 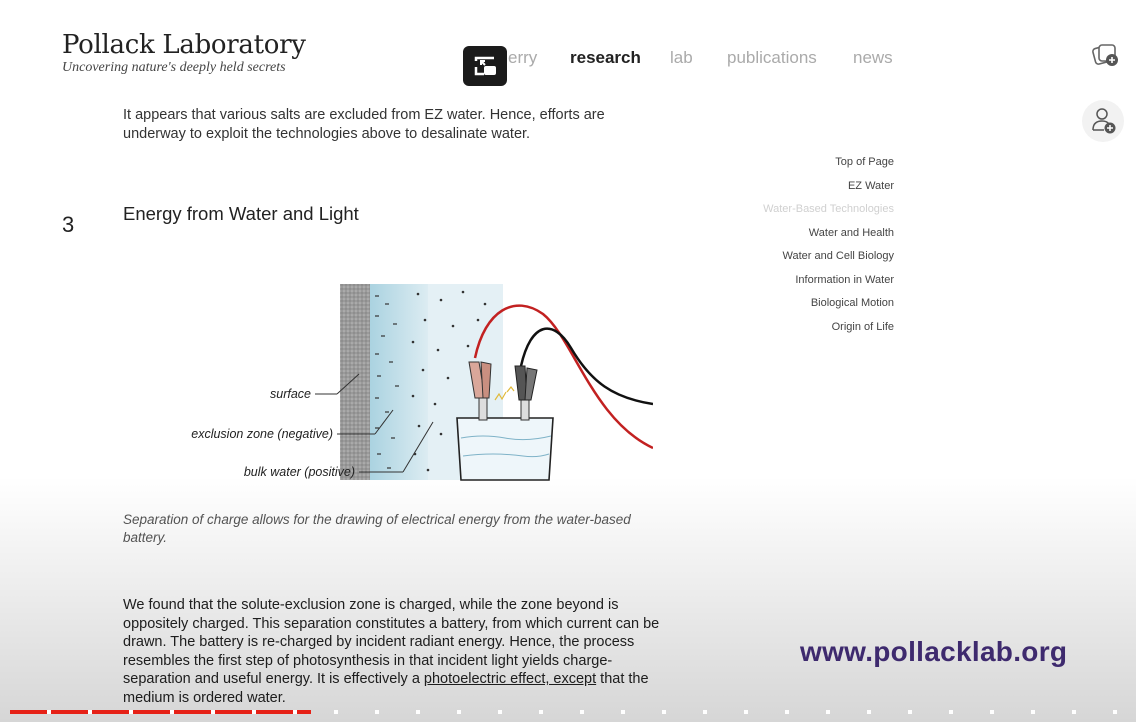 I want to click on watermark-url: www.pollacklab.org, so click(x=934, y=651).